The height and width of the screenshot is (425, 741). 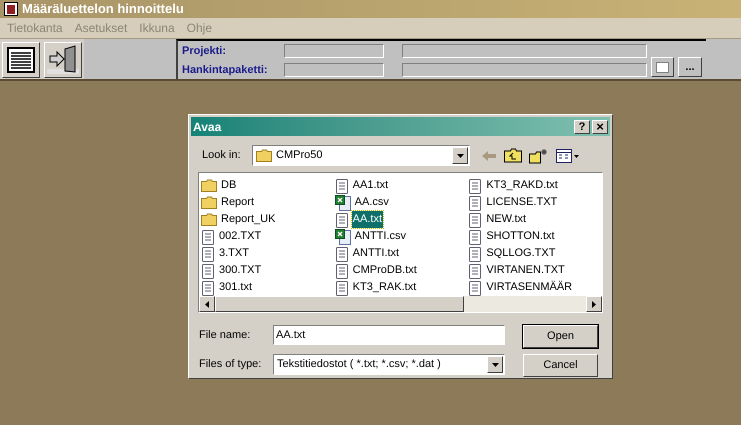 I want to click on horizontal-scrollbar, so click(x=400, y=304).